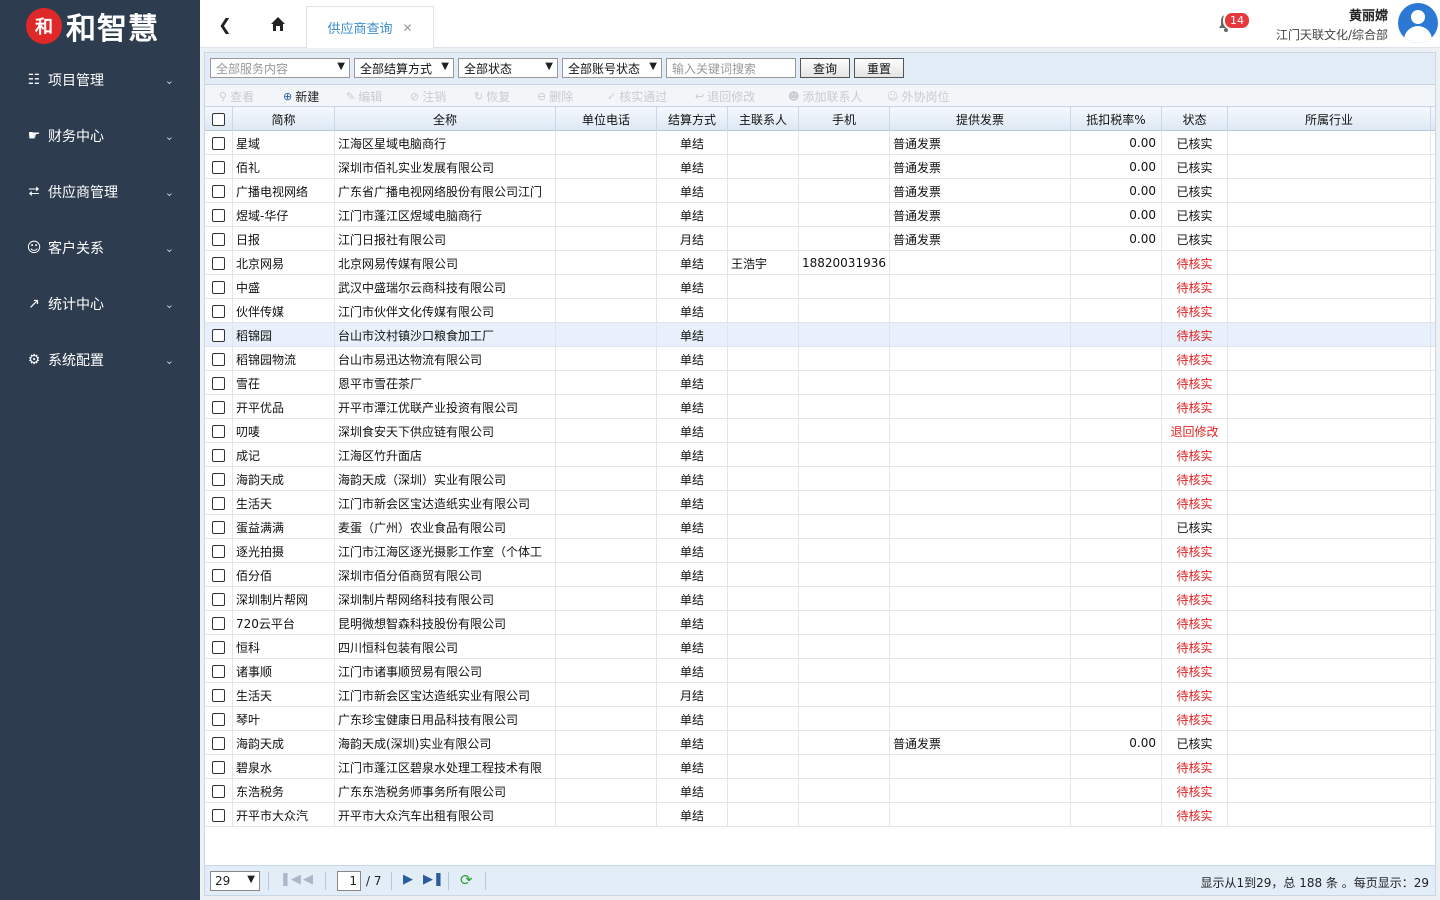 This screenshot has width=1440, height=900. What do you see at coordinates (820, 791) in the screenshot?
I see `table-row: 东浩税务 广东东浩税务师事务所有限公司 单结 待核实` at bounding box center [820, 791].